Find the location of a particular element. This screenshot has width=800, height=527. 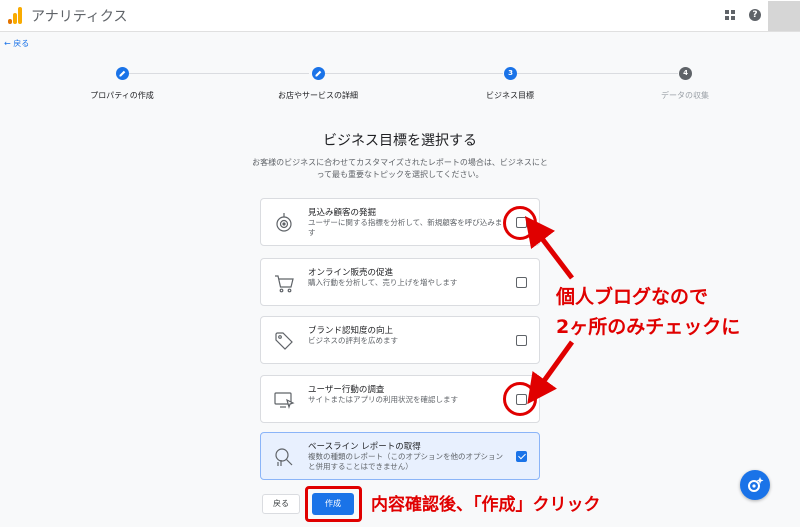

annotation-text-line1: 個人ブログなので is located at coordinates (632, 297).